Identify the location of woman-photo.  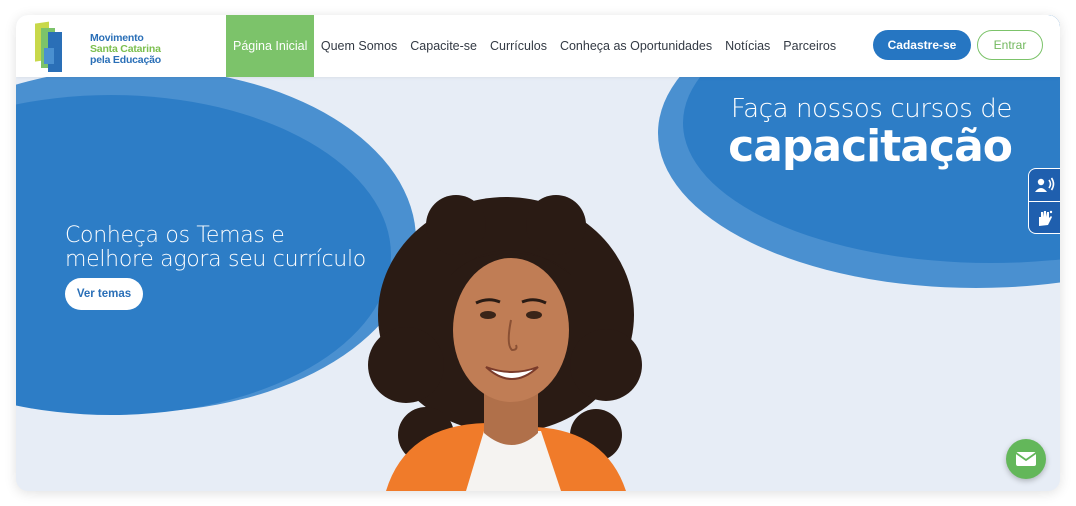
(505, 343).